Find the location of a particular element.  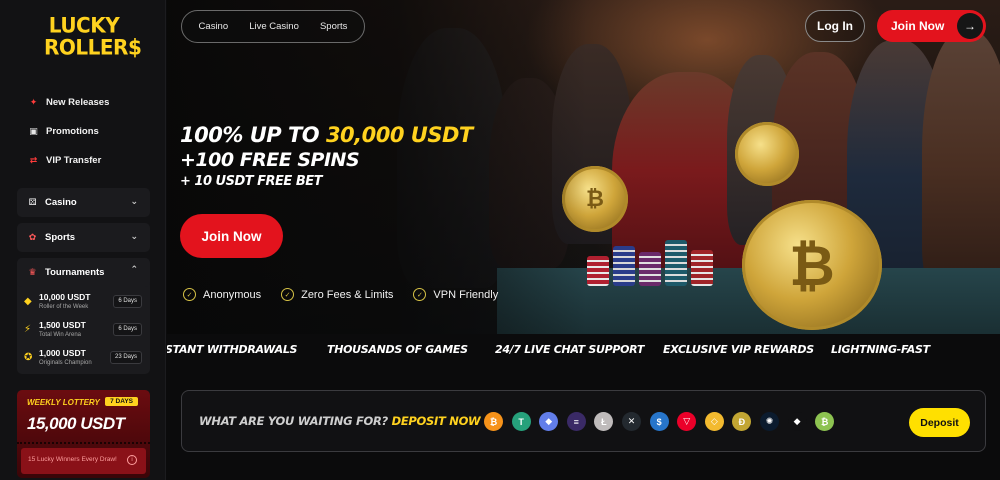

tournament-item: ⚡ 1,500 USDT Total Win Arena 6 Days is located at coordinates (84, 332).